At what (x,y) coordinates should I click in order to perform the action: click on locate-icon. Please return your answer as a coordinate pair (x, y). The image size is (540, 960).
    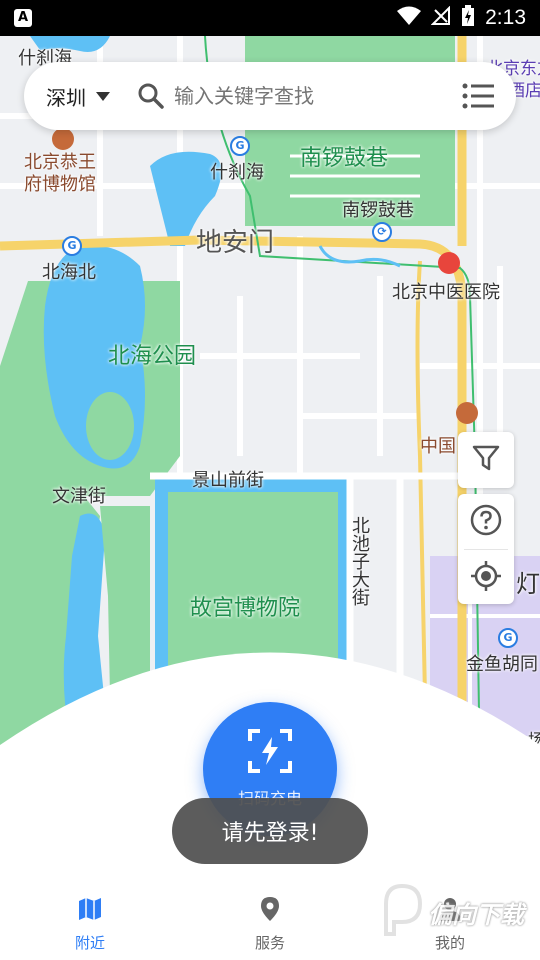
    Looking at the image, I should click on (486, 578).